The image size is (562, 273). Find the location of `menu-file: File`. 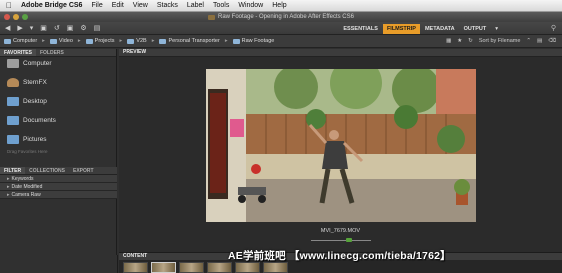

menu-file: File is located at coordinates (96, 5).